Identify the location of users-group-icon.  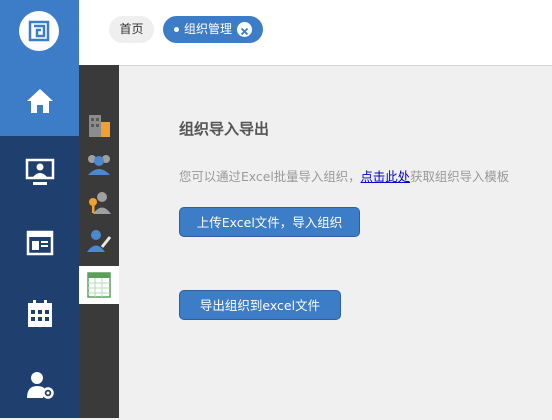
(99, 165).